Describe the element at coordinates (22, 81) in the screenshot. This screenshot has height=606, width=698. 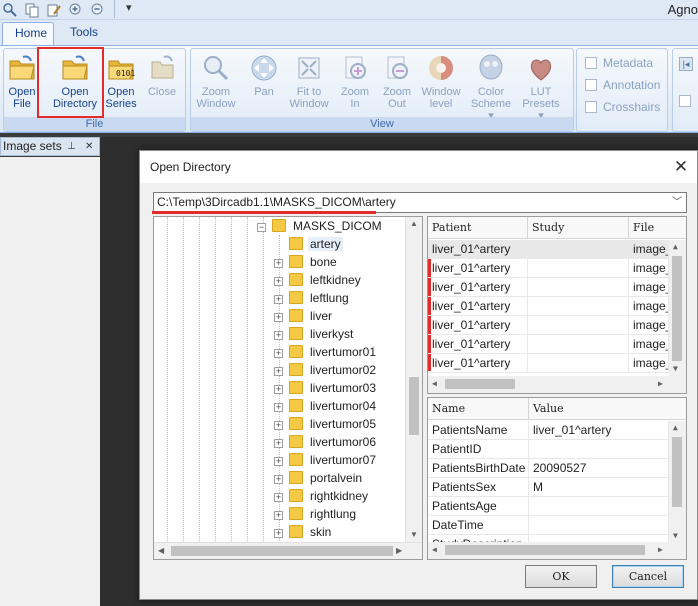
I see `open-file-button: Open File` at that location.